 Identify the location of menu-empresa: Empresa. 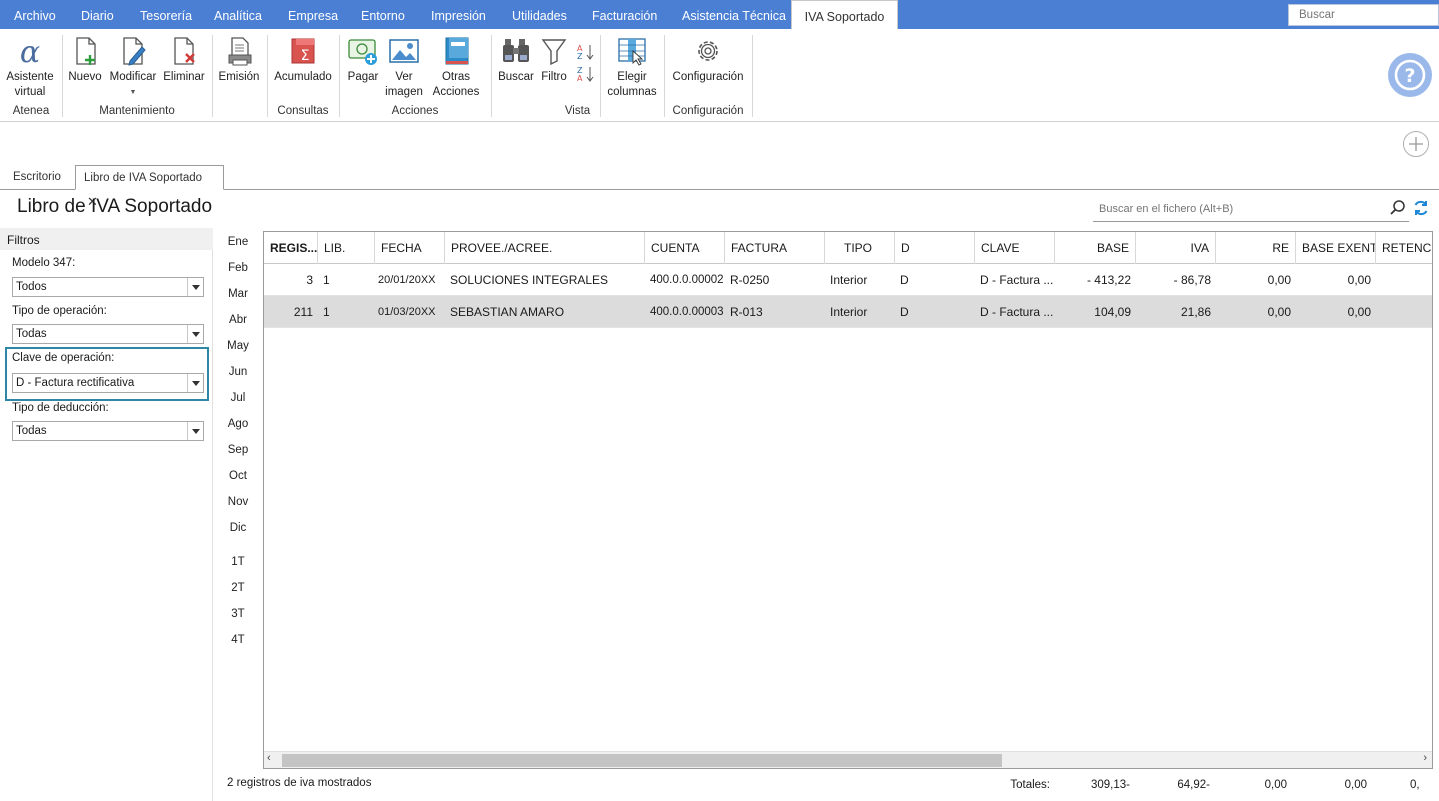
(313, 14).